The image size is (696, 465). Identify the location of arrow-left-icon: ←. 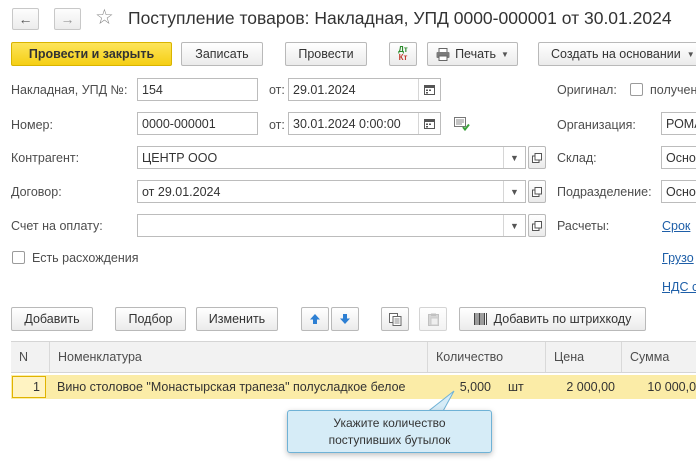
(25, 19).